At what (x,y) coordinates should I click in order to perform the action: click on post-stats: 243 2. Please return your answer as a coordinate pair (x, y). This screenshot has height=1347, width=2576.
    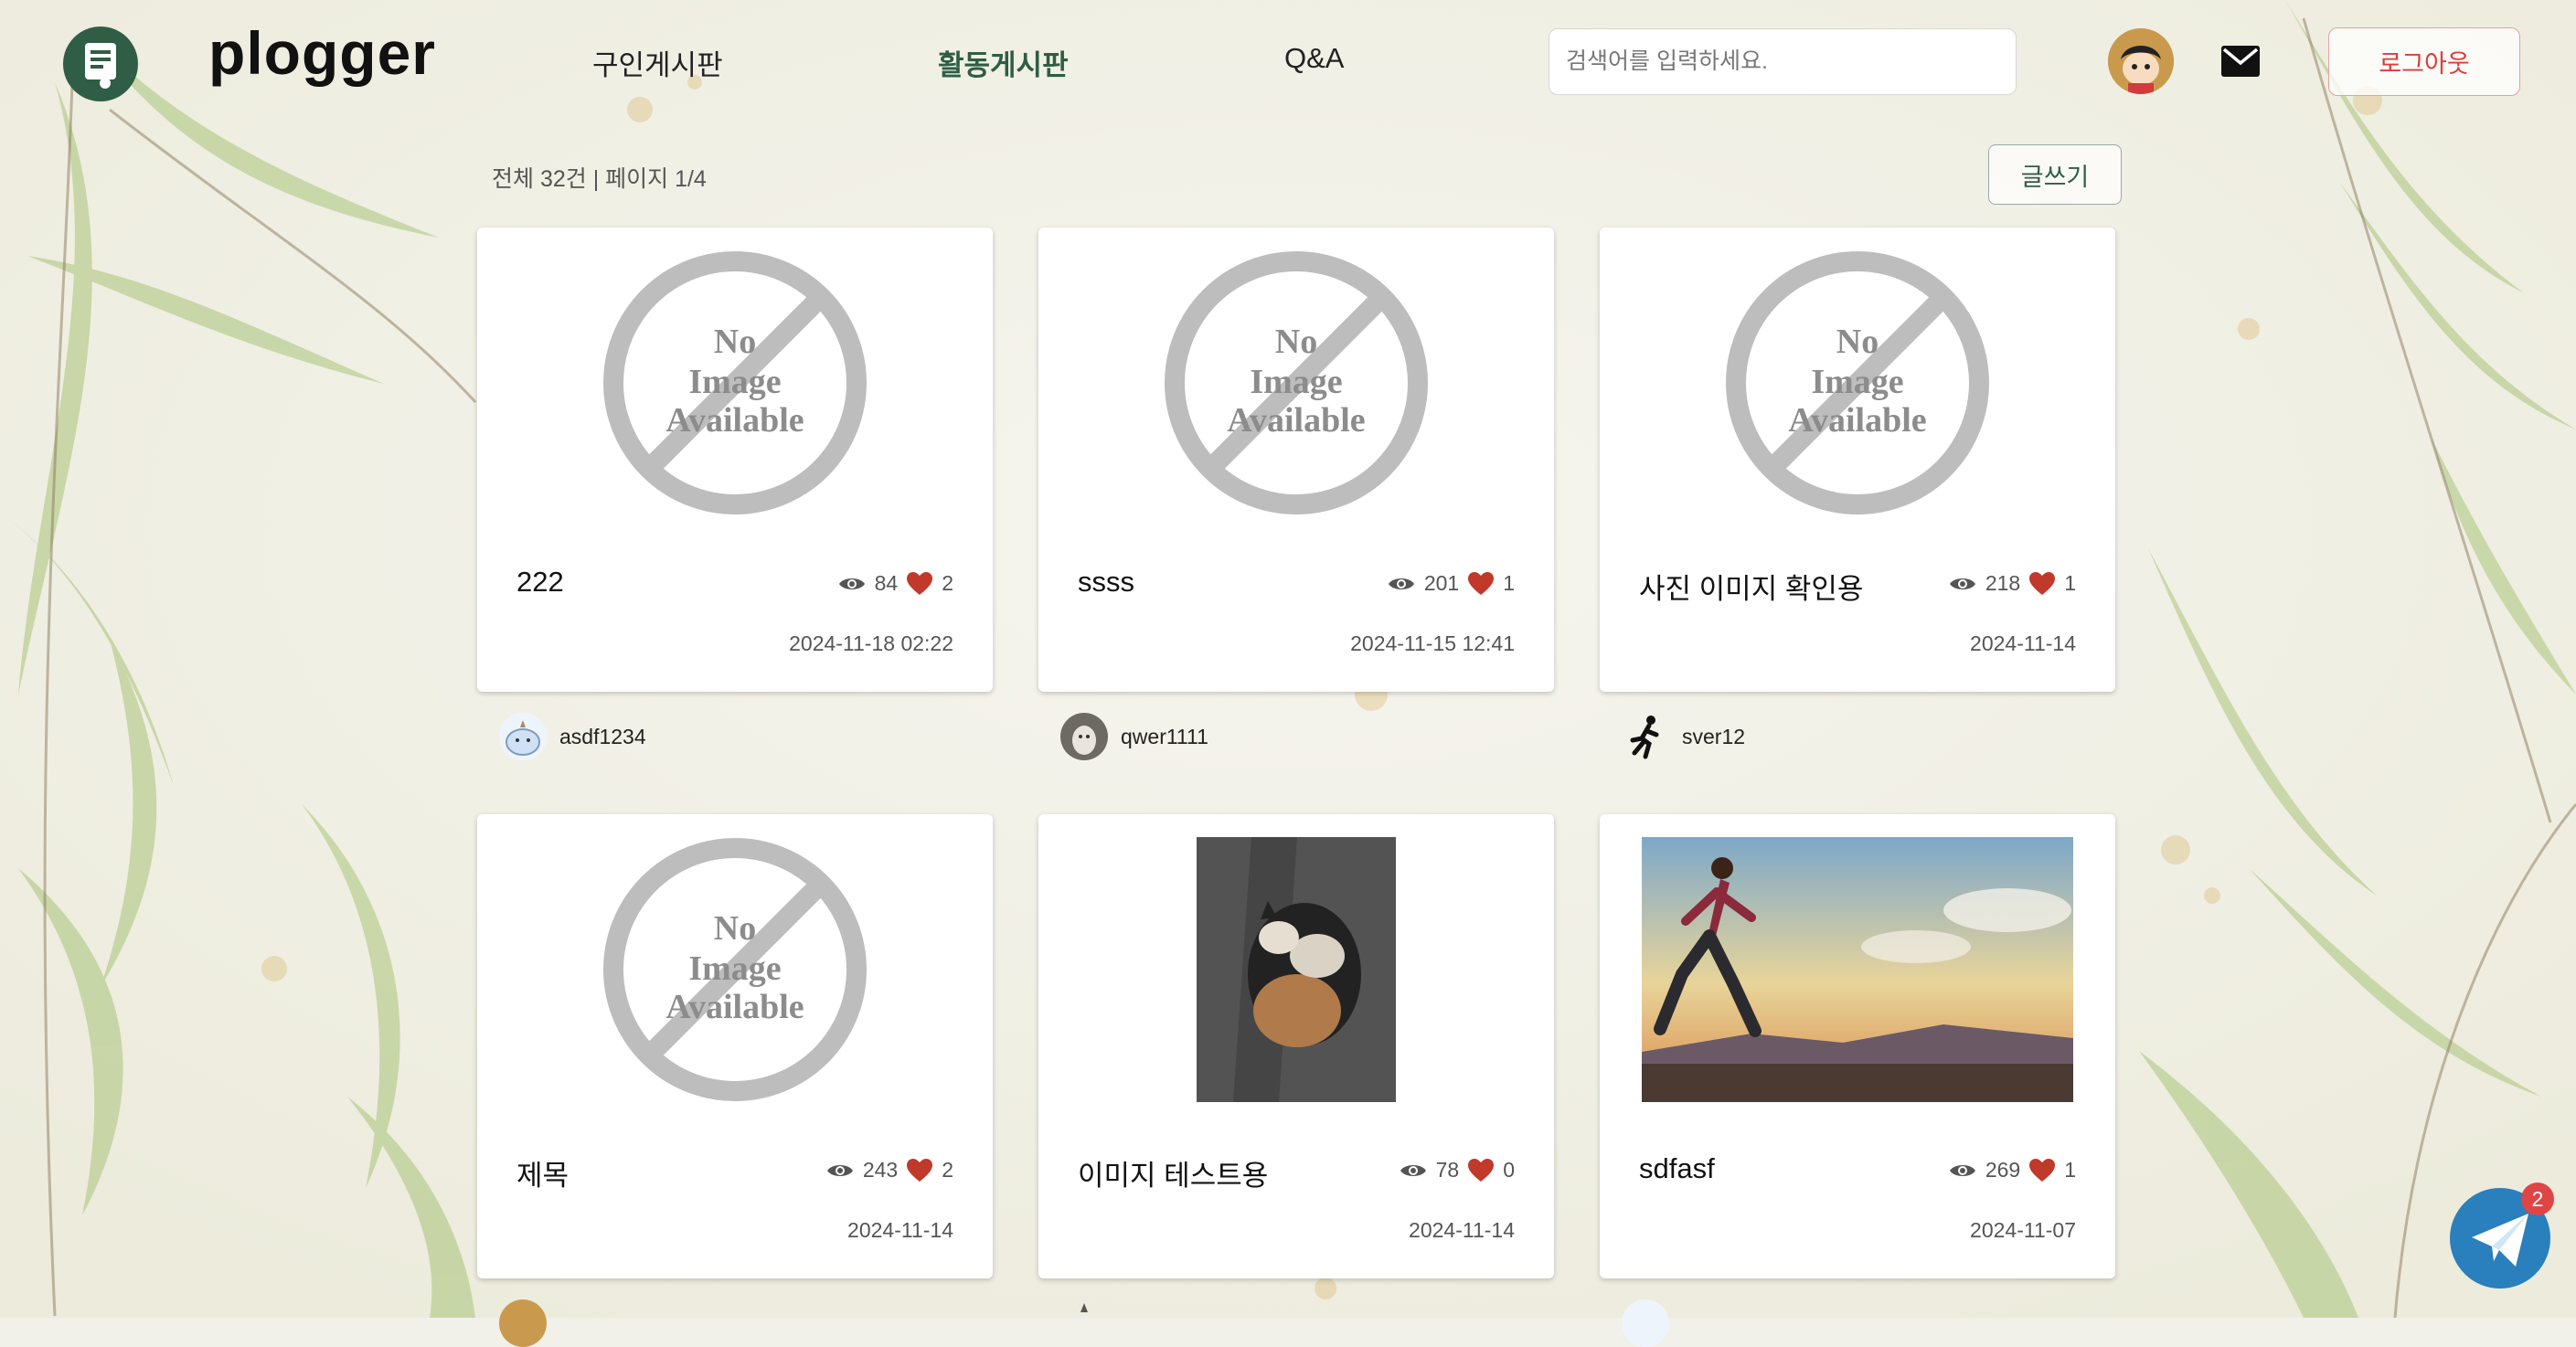
    Looking at the image, I should click on (889, 1170).